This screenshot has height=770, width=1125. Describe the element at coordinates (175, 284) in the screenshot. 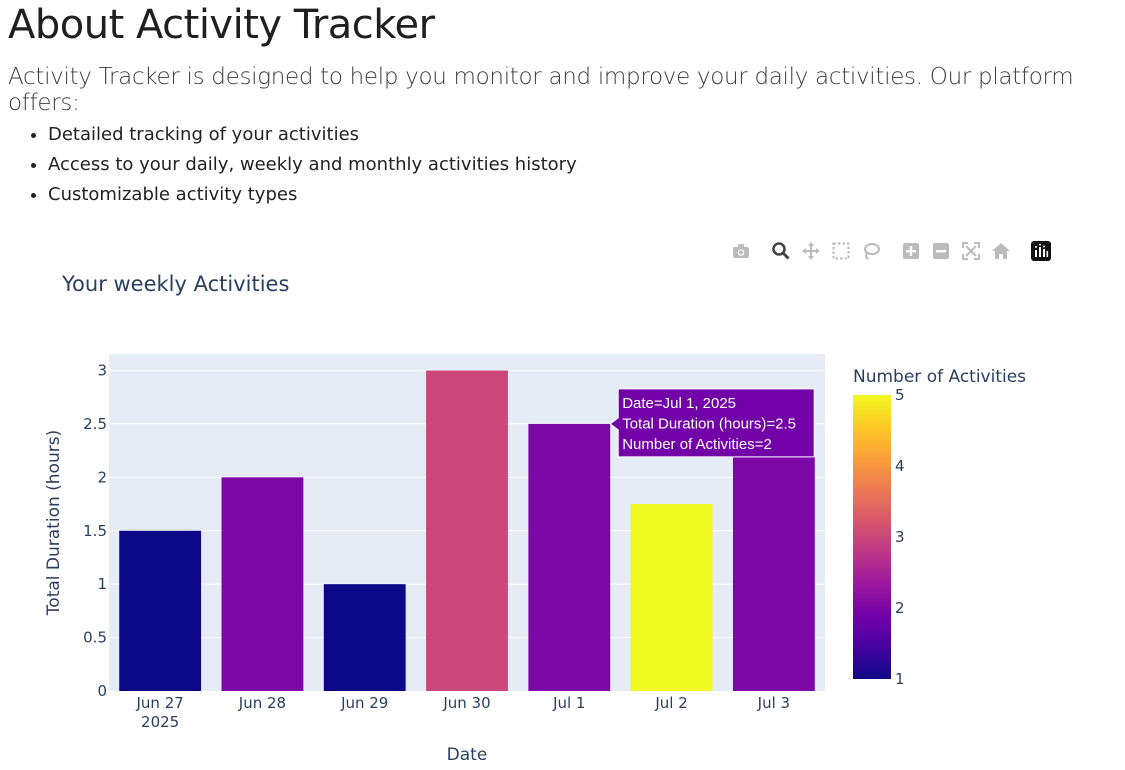

I see `chart-title: Your weekly Activities` at that location.